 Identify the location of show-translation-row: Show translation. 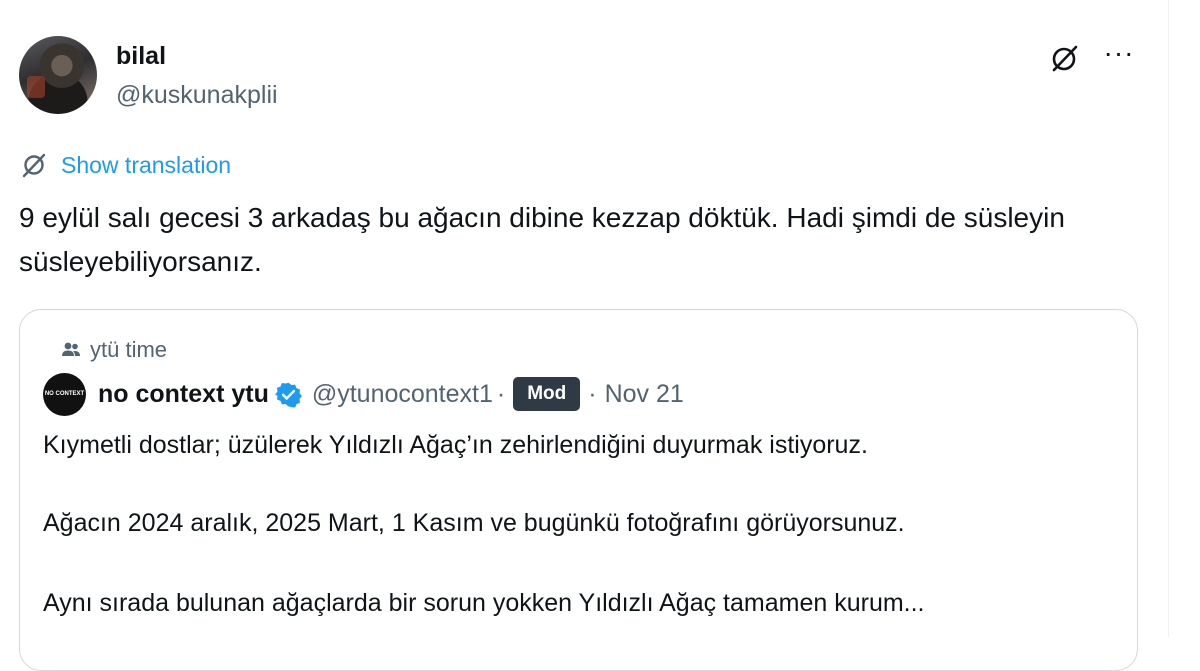
(125, 165).